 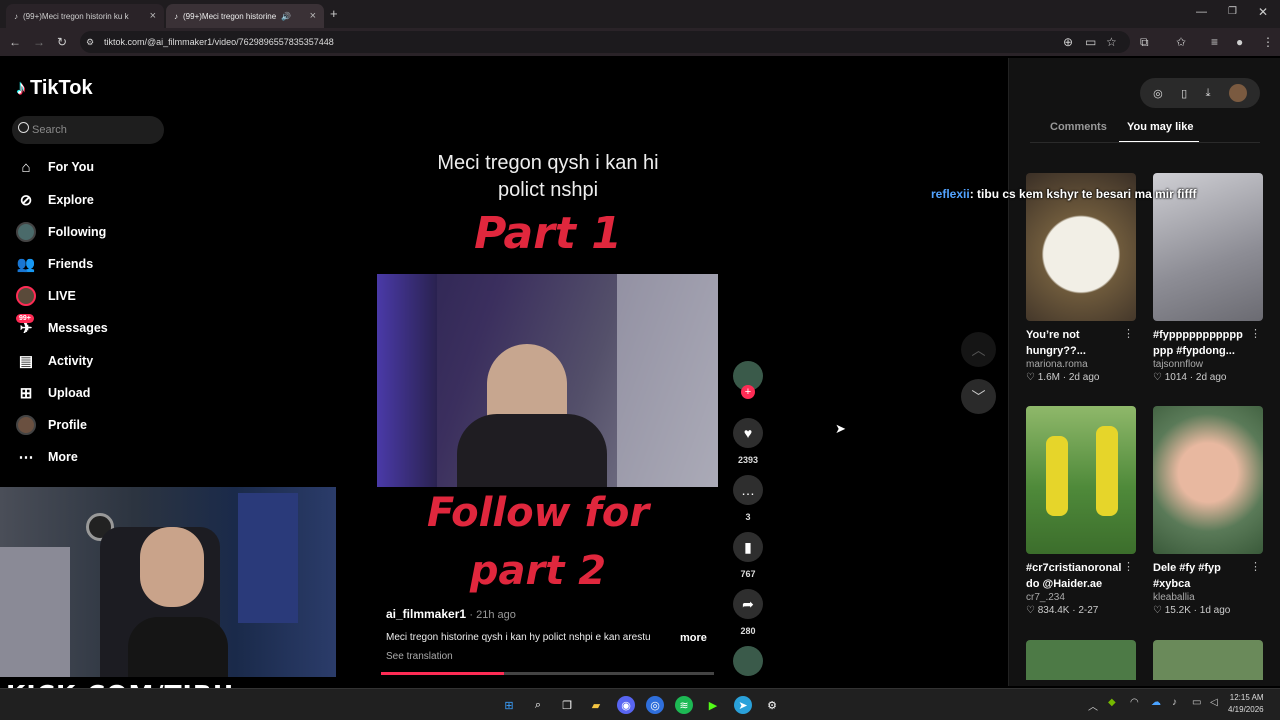 I want to click on video-progress-fill, so click(x=443, y=673).